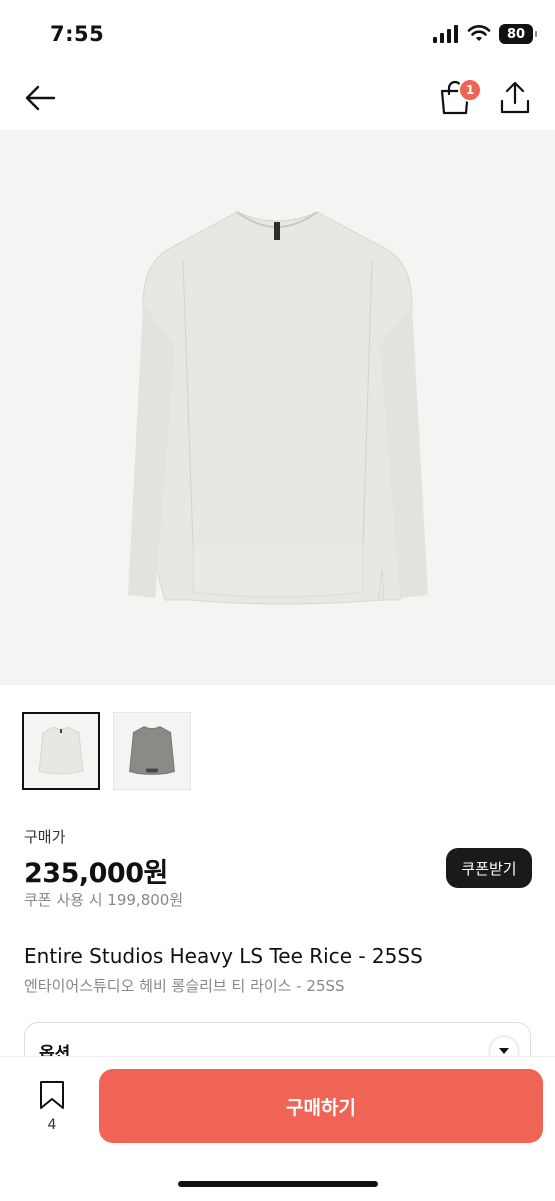  Describe the element at coordinates (184, 986) in the screenshot. I see `product-subtitle: 엔타이어스튜디오 헤비 롱슬리브 티 라이스 - 25SS` at that location.